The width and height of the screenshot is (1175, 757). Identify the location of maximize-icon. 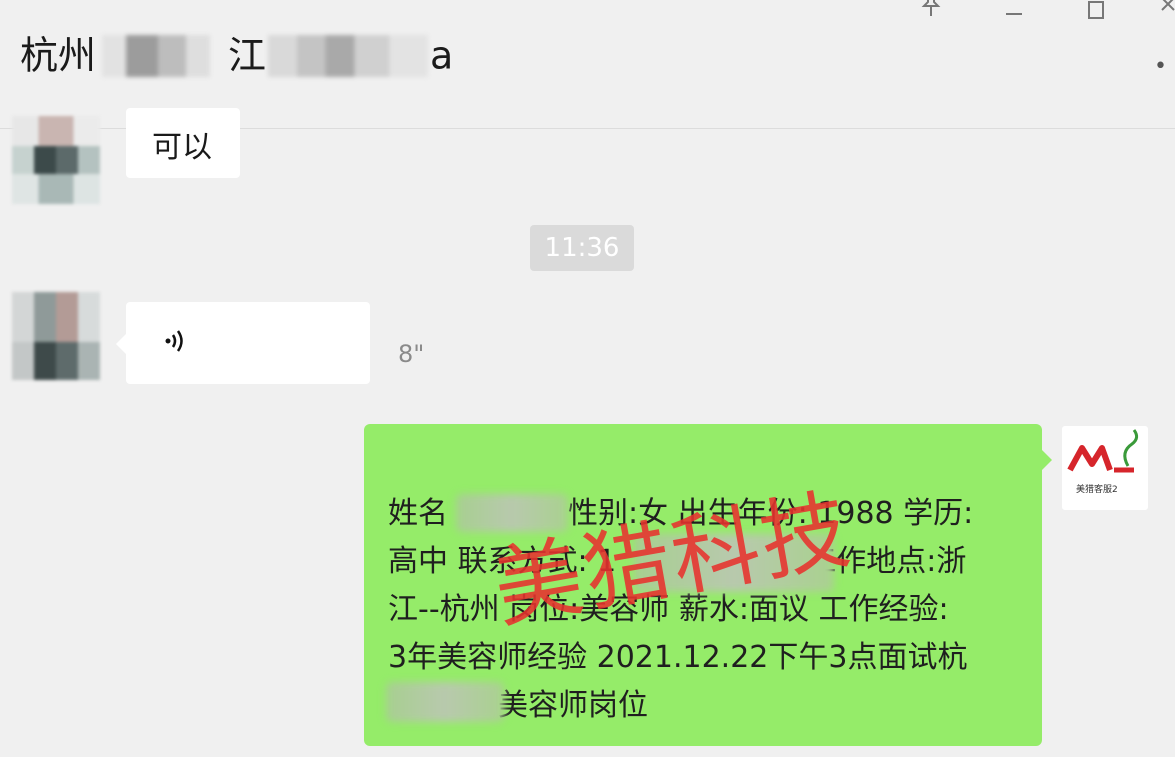
(1096, 17).